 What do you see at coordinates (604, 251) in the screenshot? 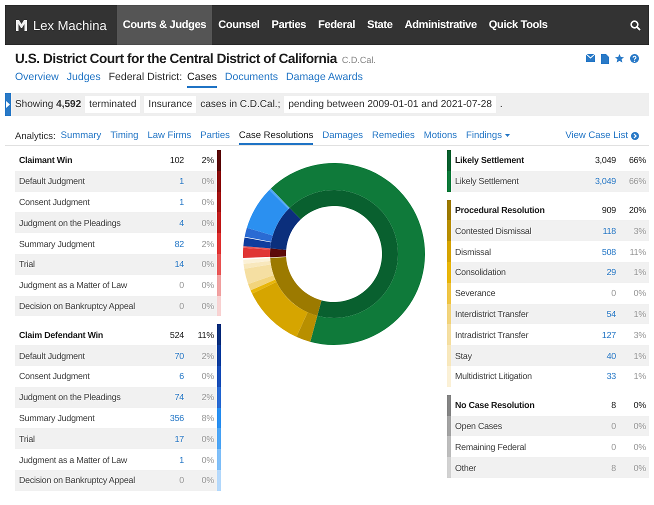
I see `row-count: 508` at bounding box center [604, 251].